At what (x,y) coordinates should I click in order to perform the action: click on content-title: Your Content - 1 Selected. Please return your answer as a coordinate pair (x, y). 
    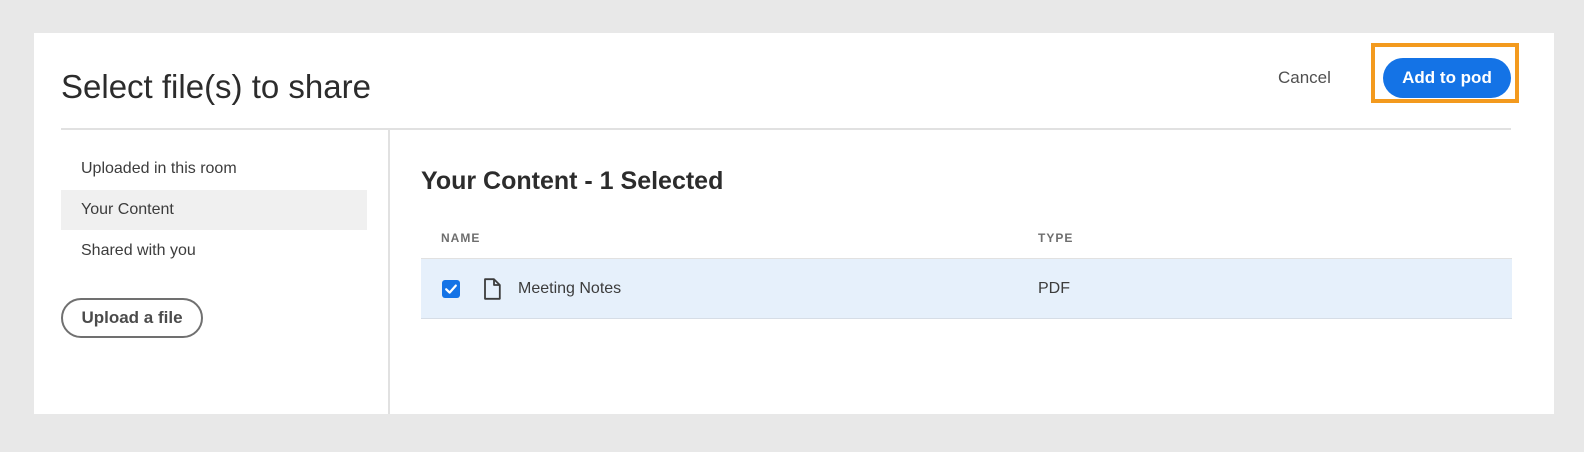
    Looking at the image, I should click on (572, 181).